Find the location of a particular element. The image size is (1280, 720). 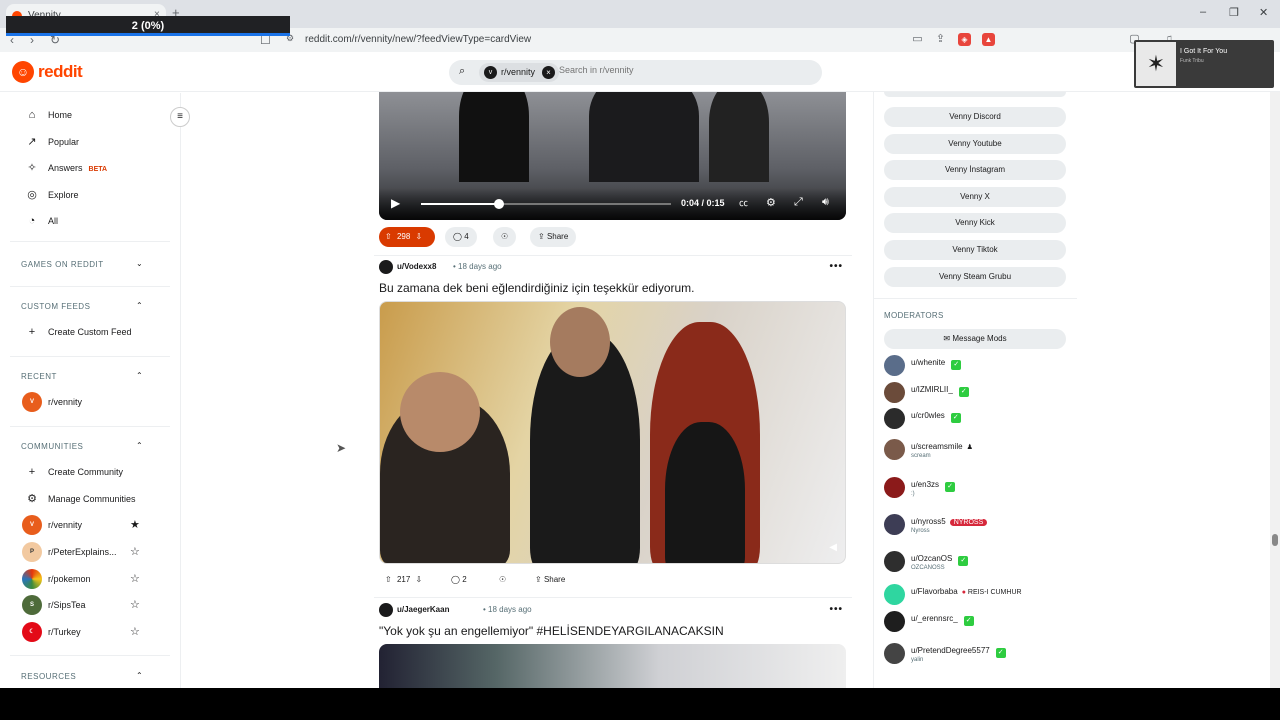

rewards-icon: ▲ is located at coordinates (988, 39).